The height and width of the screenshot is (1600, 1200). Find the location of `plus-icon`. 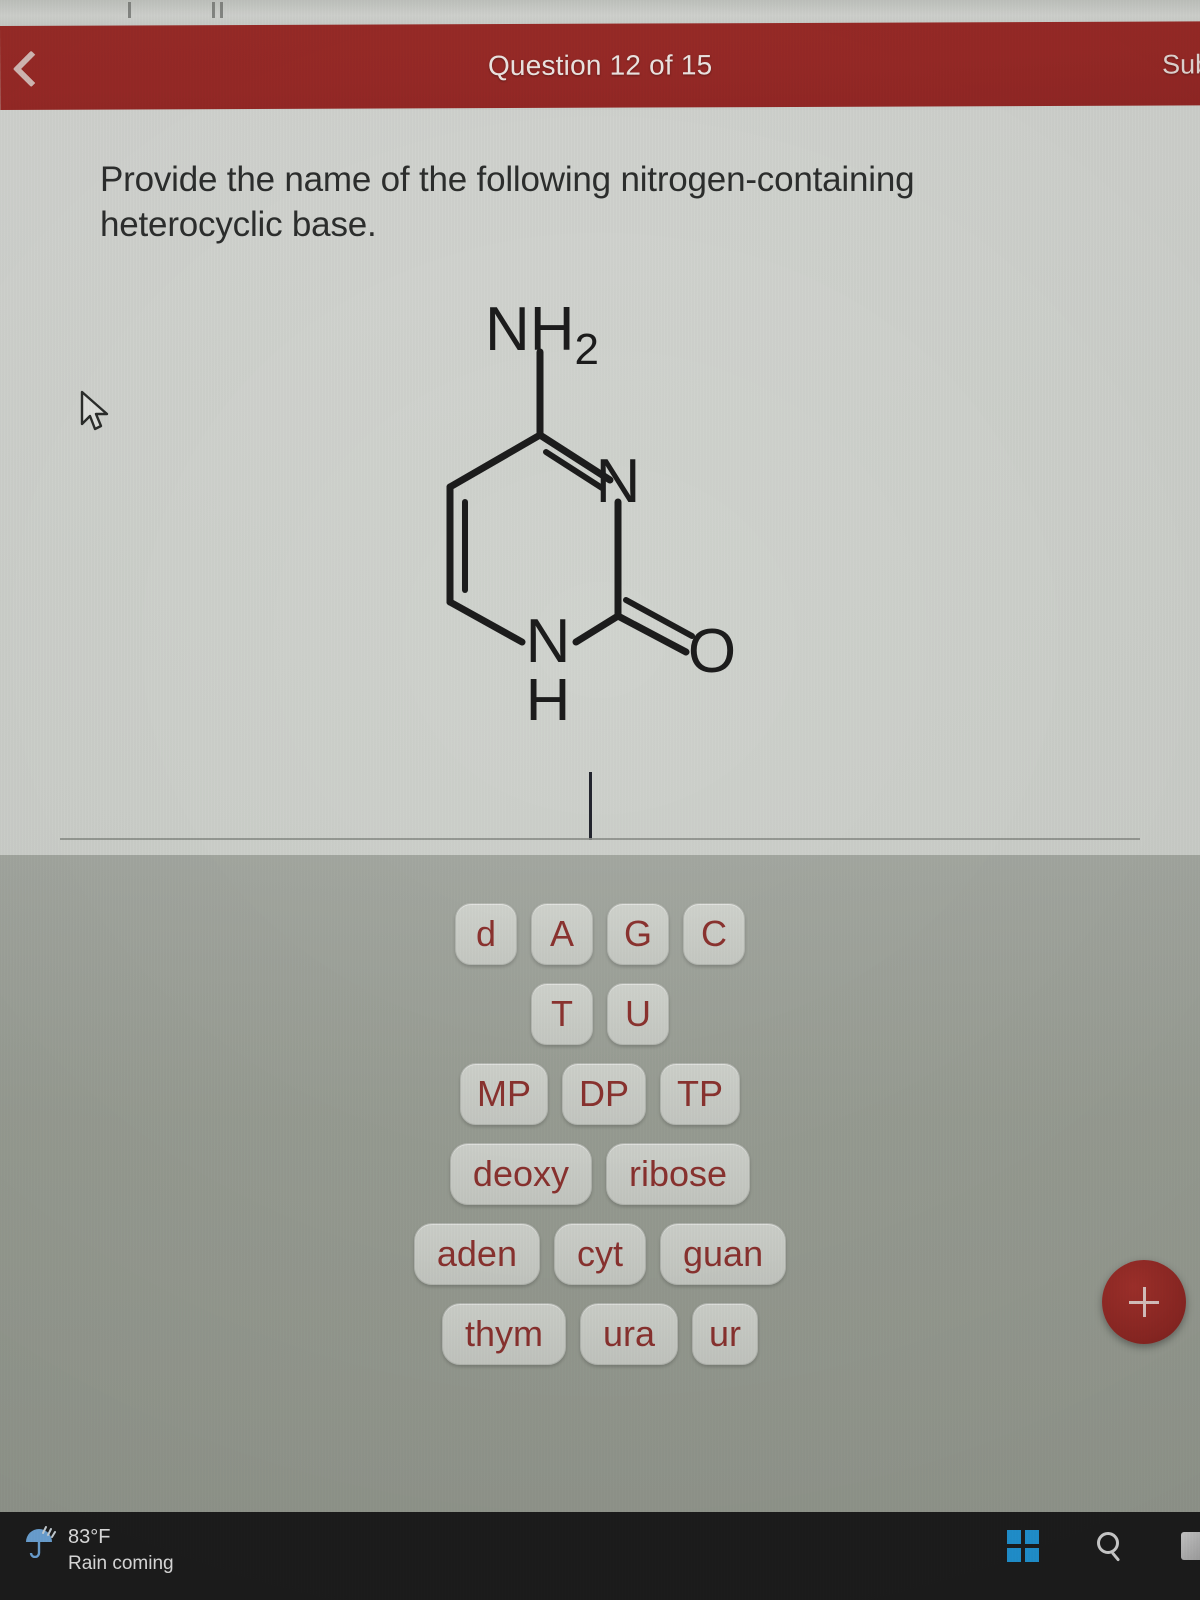

plus-icon is located at coordinates (1144, 1302).